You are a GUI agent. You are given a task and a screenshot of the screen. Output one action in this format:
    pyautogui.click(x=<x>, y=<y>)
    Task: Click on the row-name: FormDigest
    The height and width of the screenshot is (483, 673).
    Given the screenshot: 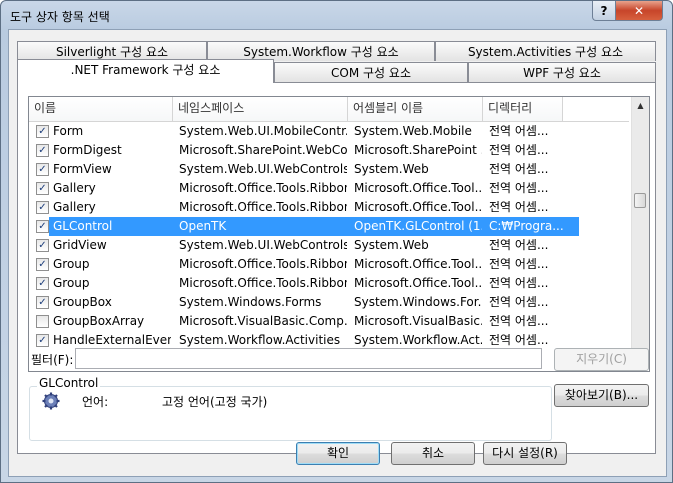 What is the action you would take?
    pyautogui.click(x=87, y=150)
    